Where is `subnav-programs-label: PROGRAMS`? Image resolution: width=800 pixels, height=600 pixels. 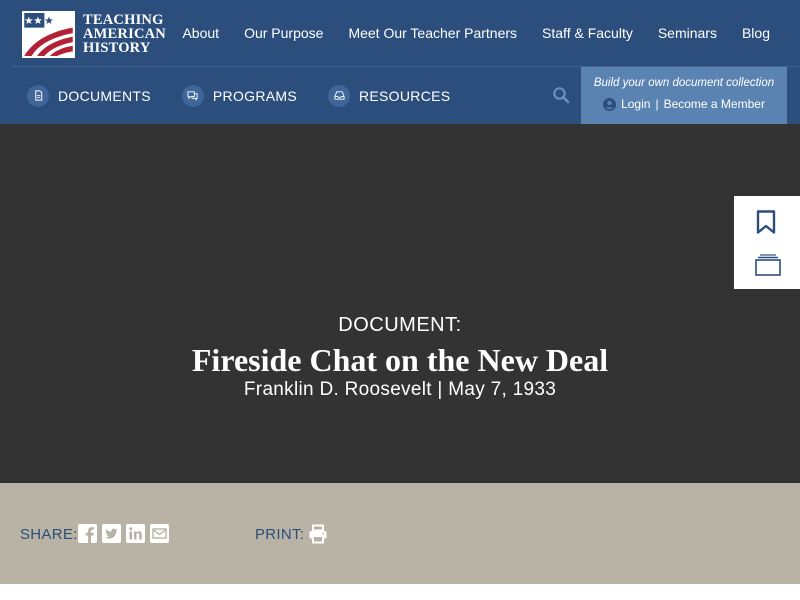 subnav-programs-label: PROGRAMS is located at coordinates (254, 95).